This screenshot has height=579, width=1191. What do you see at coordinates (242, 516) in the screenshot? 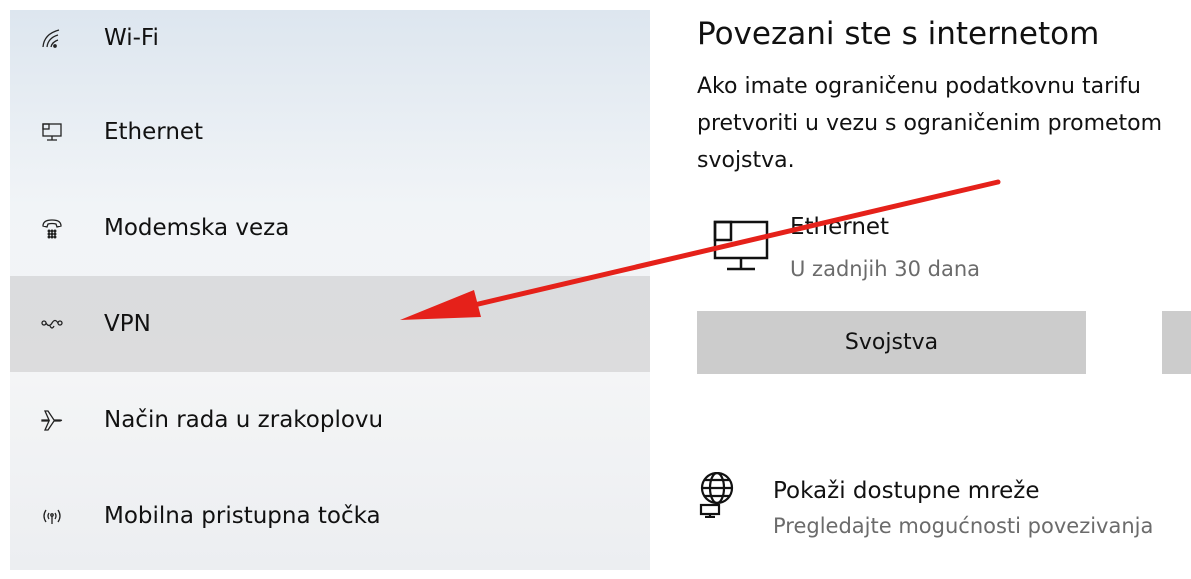
I see `sidebar-item-label: Mobilna pristupna točka` at bounding box center [242, 516].